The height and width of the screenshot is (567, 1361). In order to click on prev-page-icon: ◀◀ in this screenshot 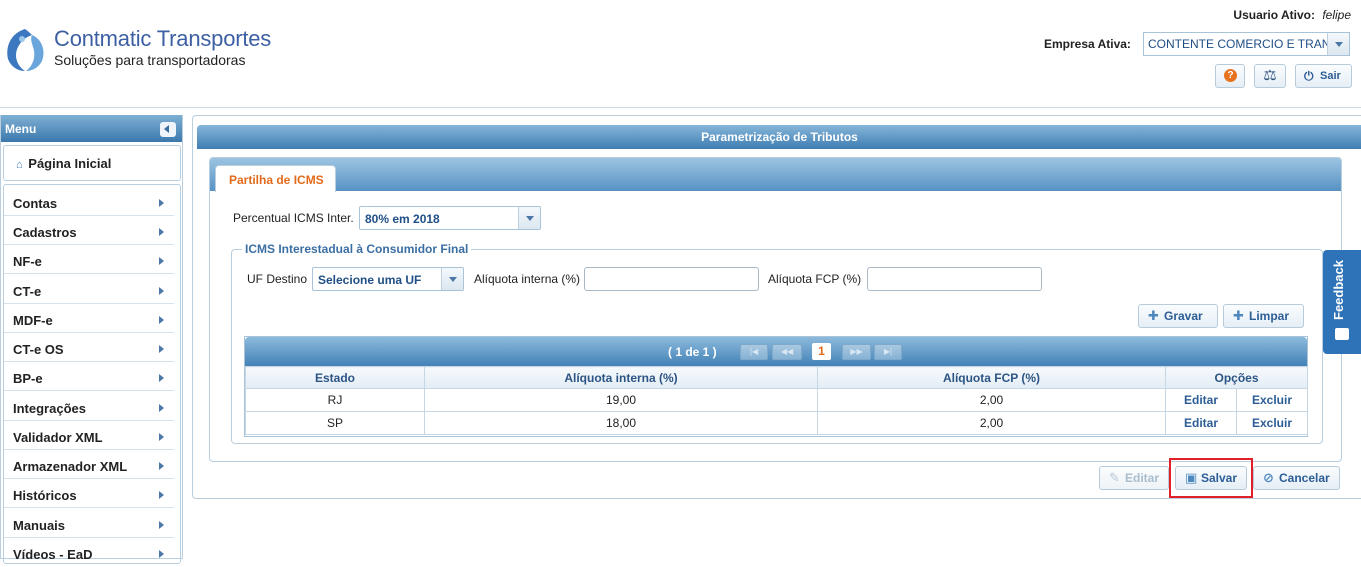, I will do `click(787, 352)`.